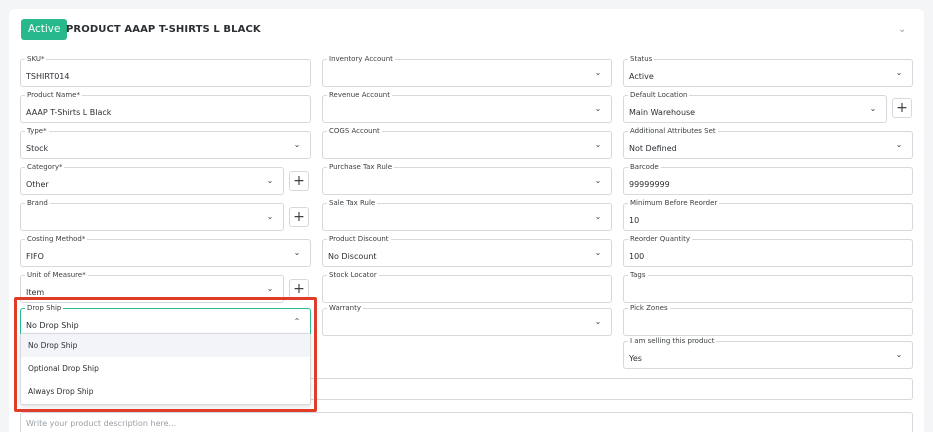 This screenshot has width=933, height=432. Describe the element at coordinates (653, 148) in the screenshot. I see `additional-attributes-set-value: Not Defined` at that location.